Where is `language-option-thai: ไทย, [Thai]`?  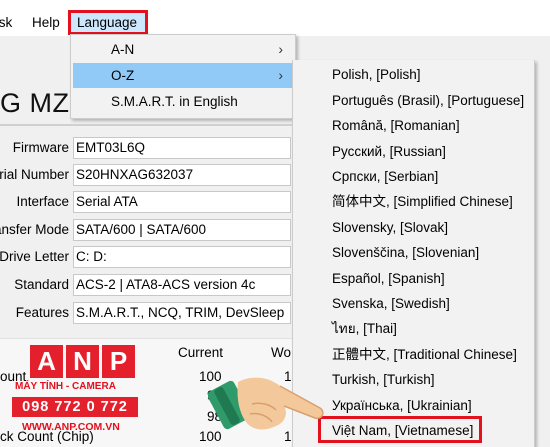
language-option-thai: ไทย, [Thai] is located at coordinates (364, 329).